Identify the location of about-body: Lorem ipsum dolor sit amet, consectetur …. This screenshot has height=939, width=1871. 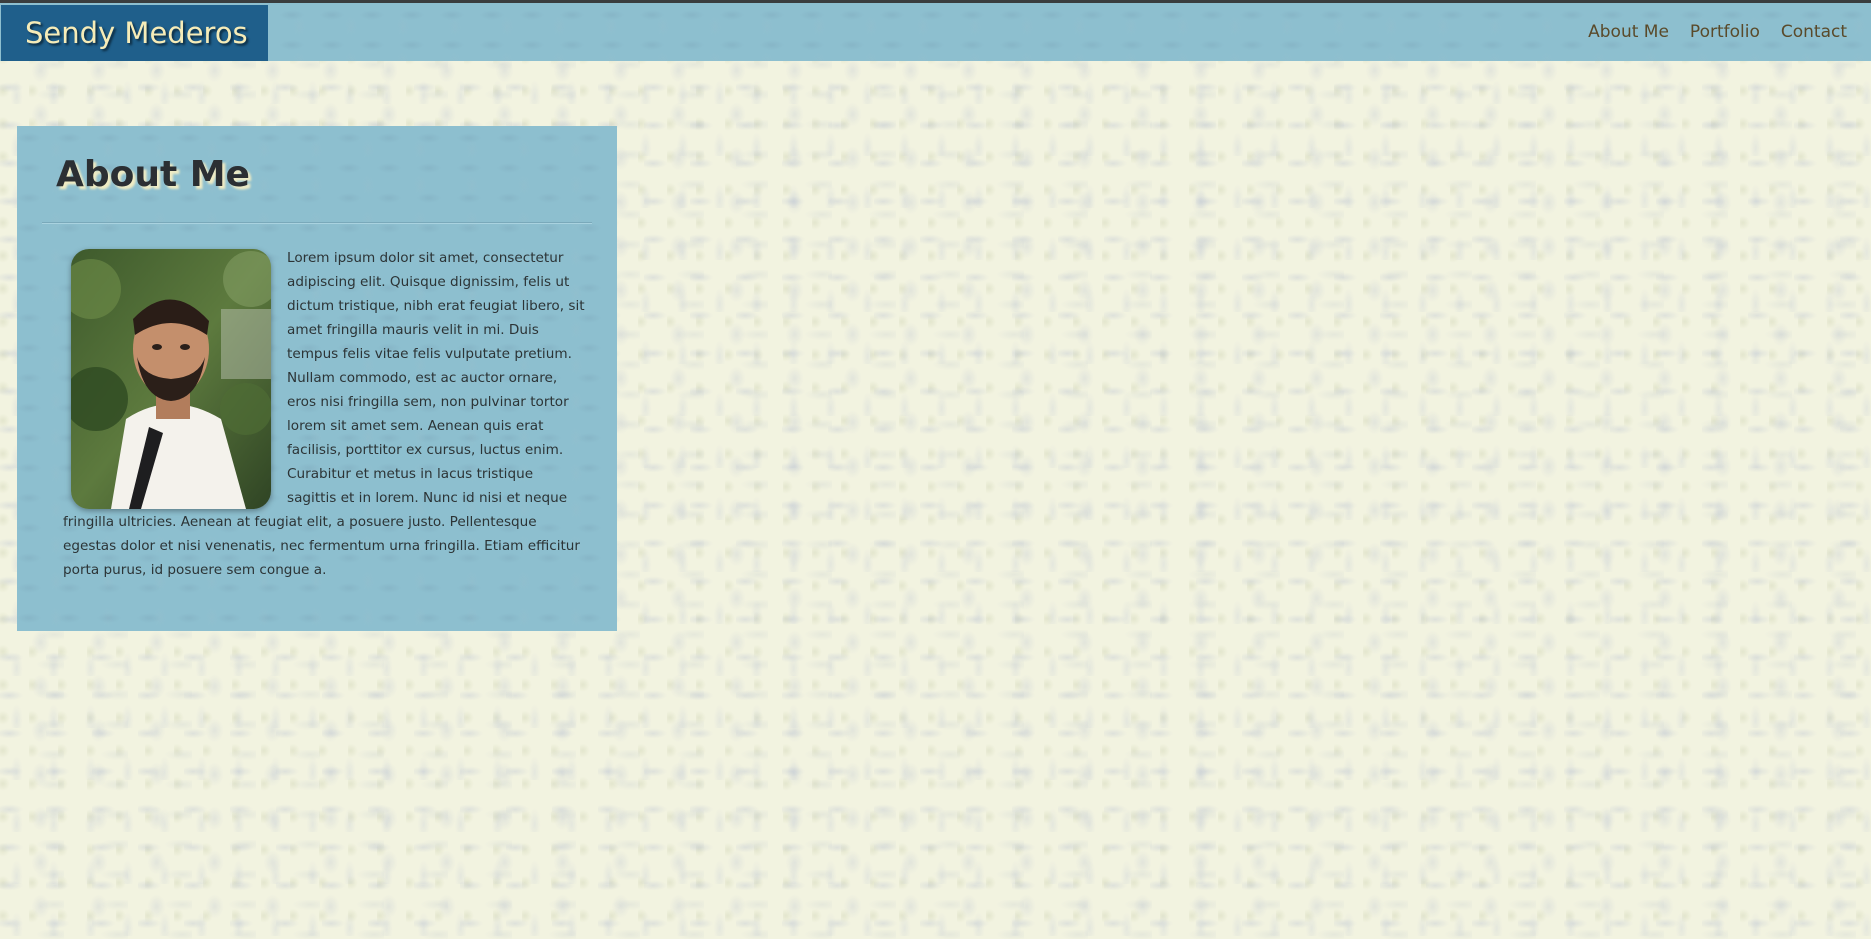
(324, 414).